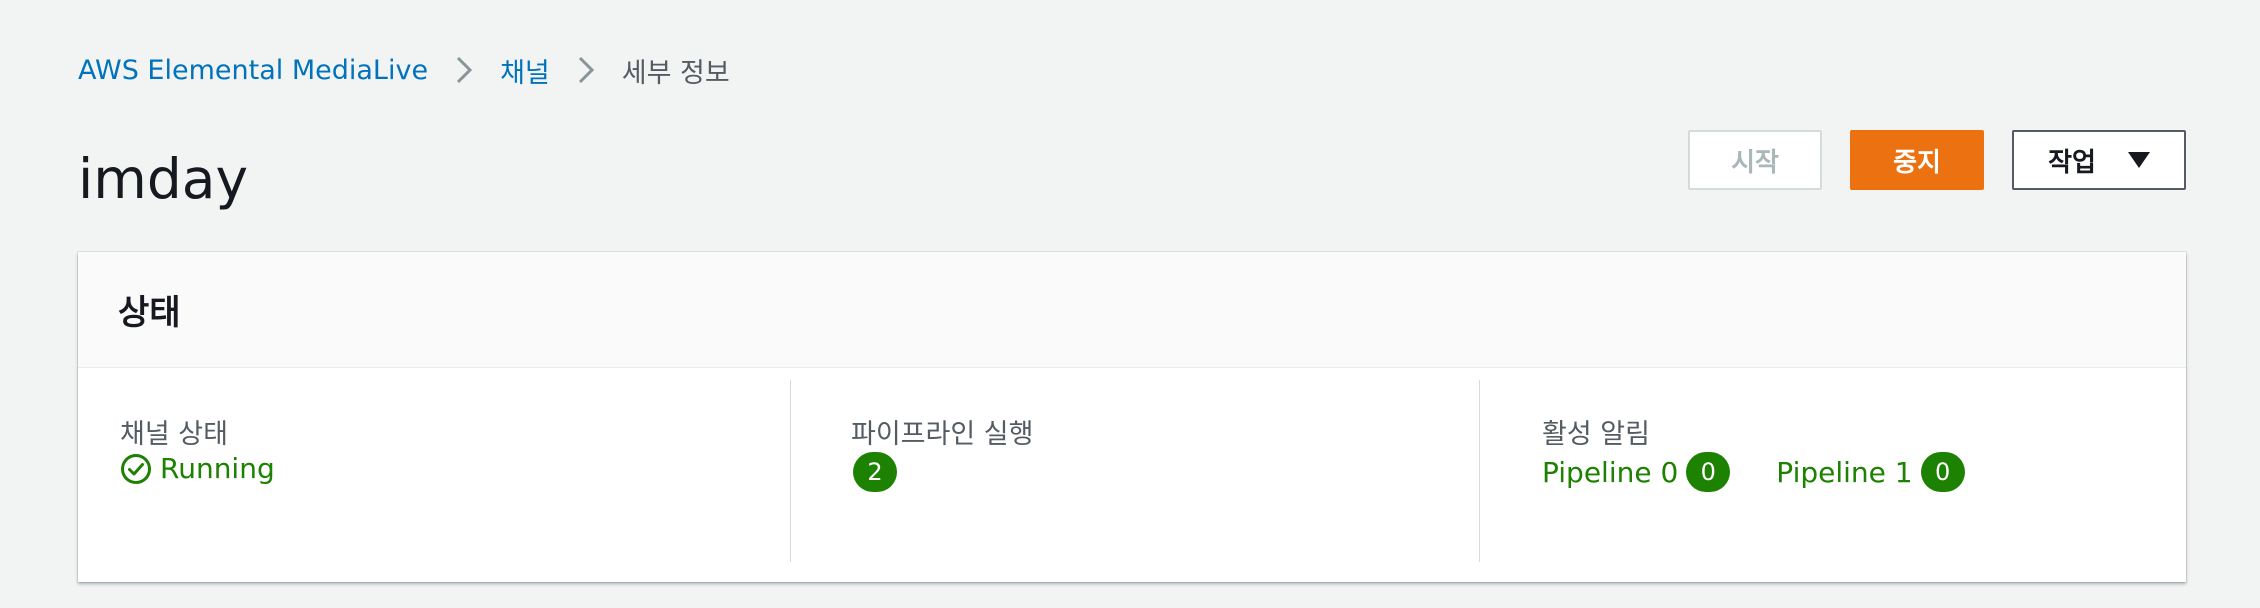  I want to click on pipelines-running-count-badge: 2, so click(875, 472).